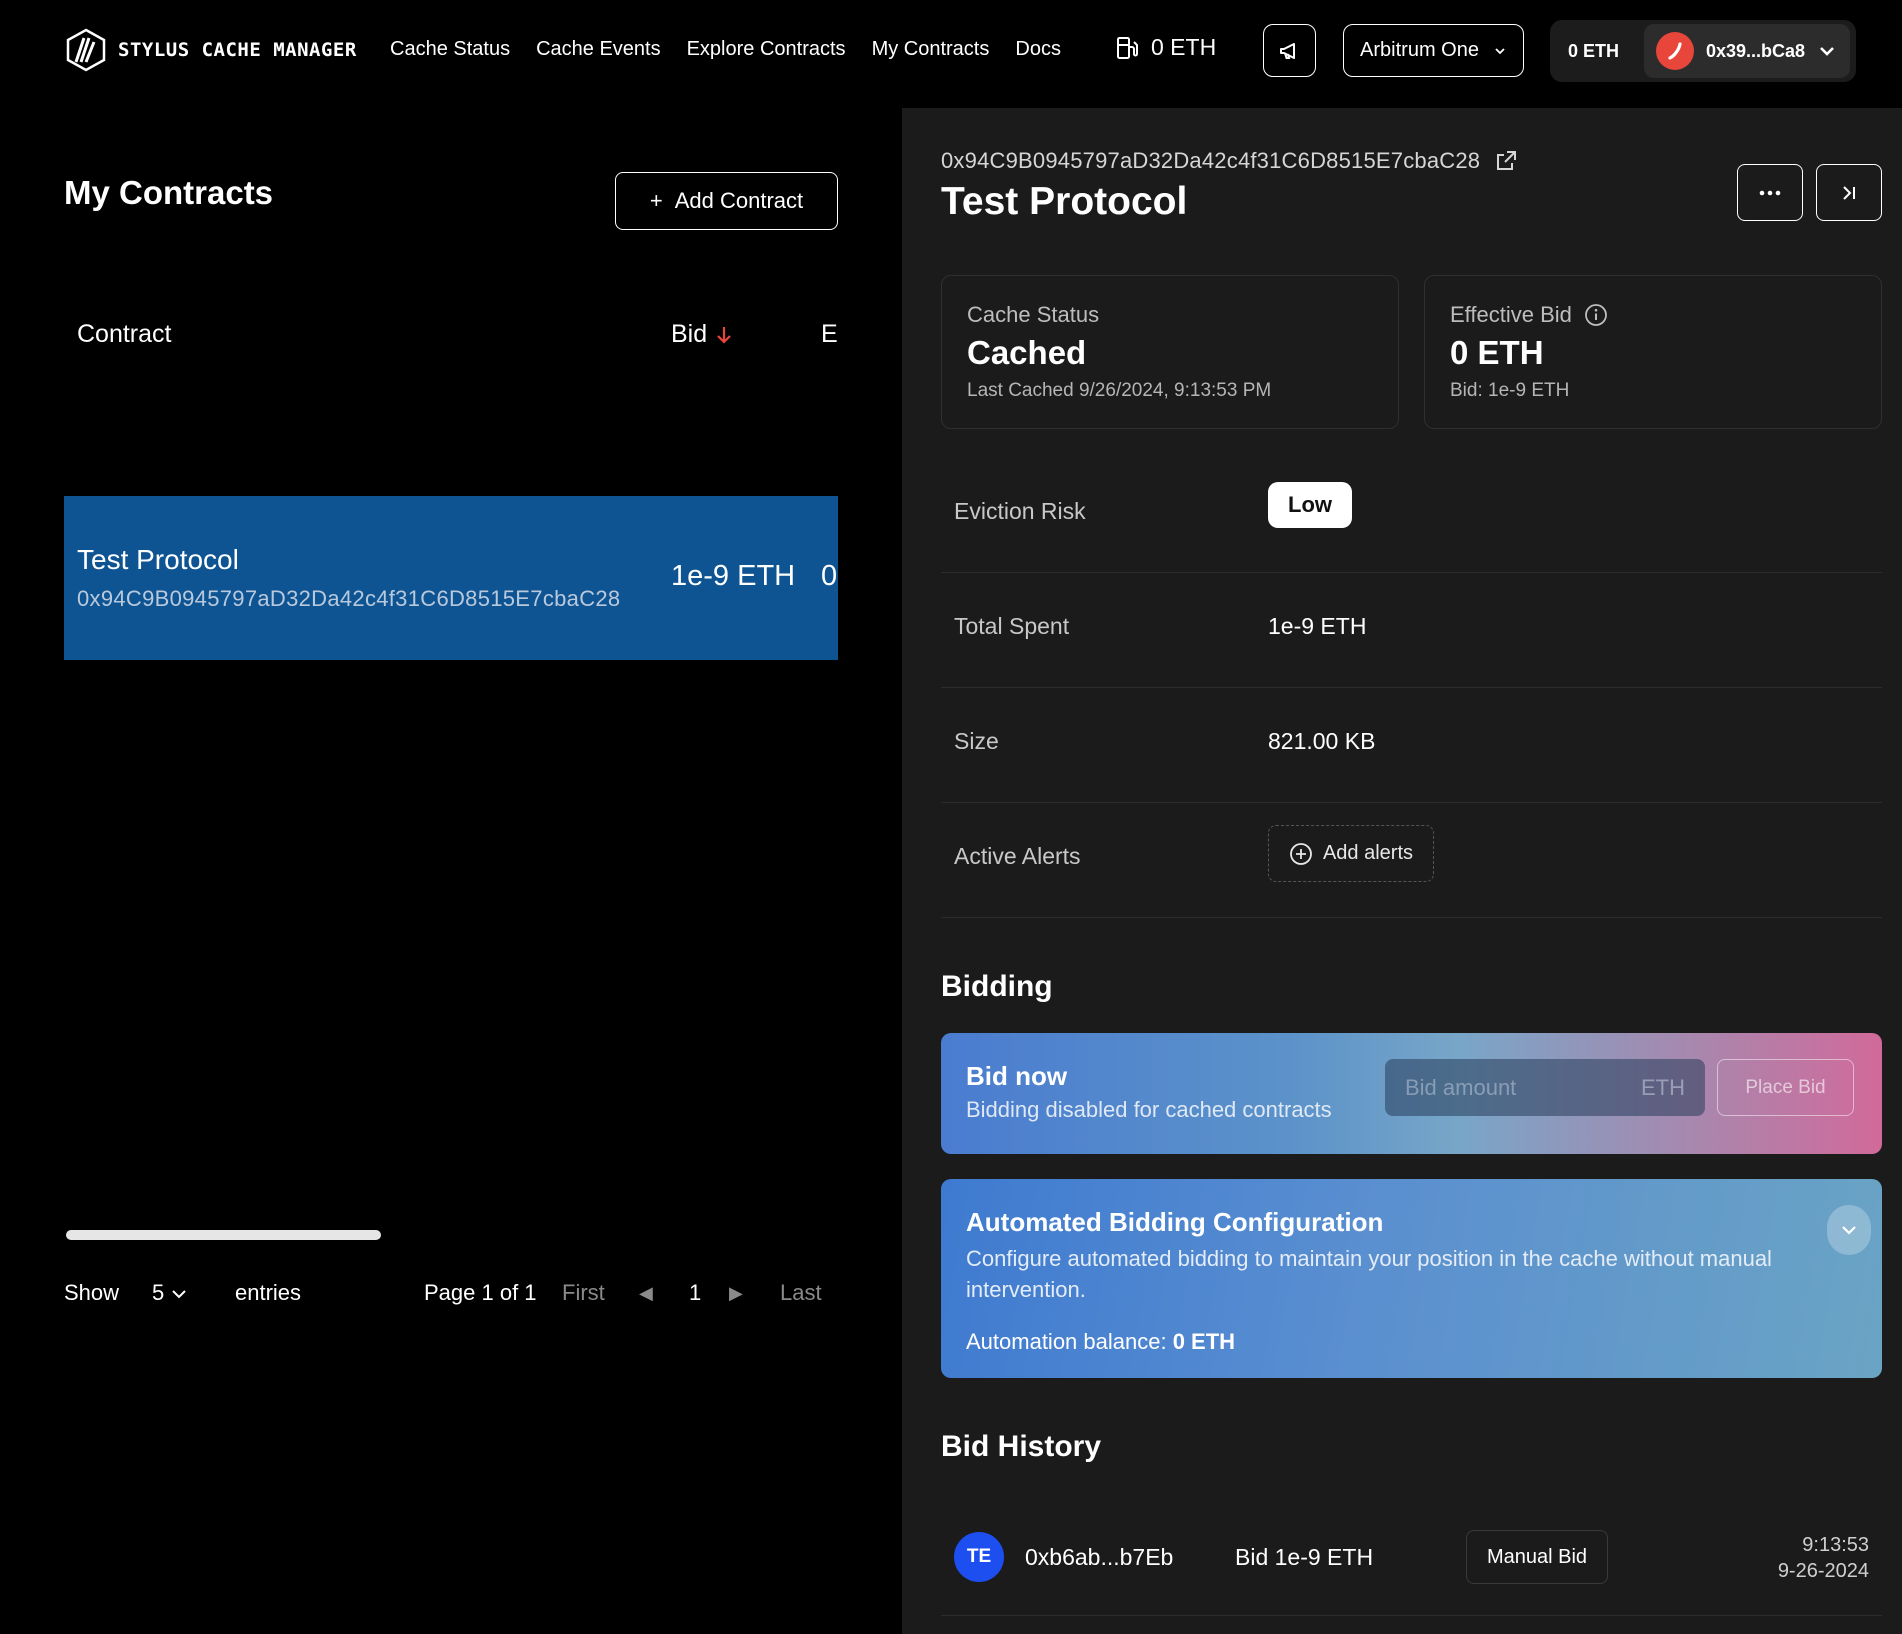  I want to click on page-size-select: 5, so click(170, 1293).